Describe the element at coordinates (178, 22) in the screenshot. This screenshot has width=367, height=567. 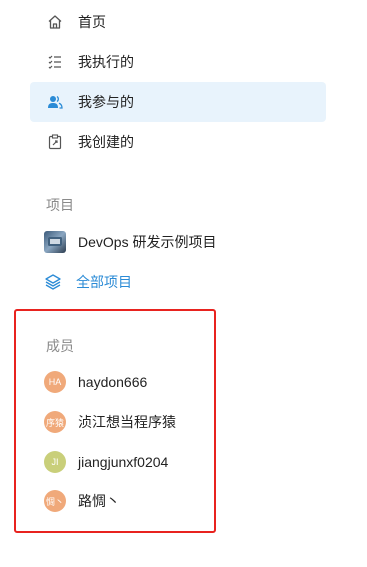
I see `nav-item-home: 首页` at that location.